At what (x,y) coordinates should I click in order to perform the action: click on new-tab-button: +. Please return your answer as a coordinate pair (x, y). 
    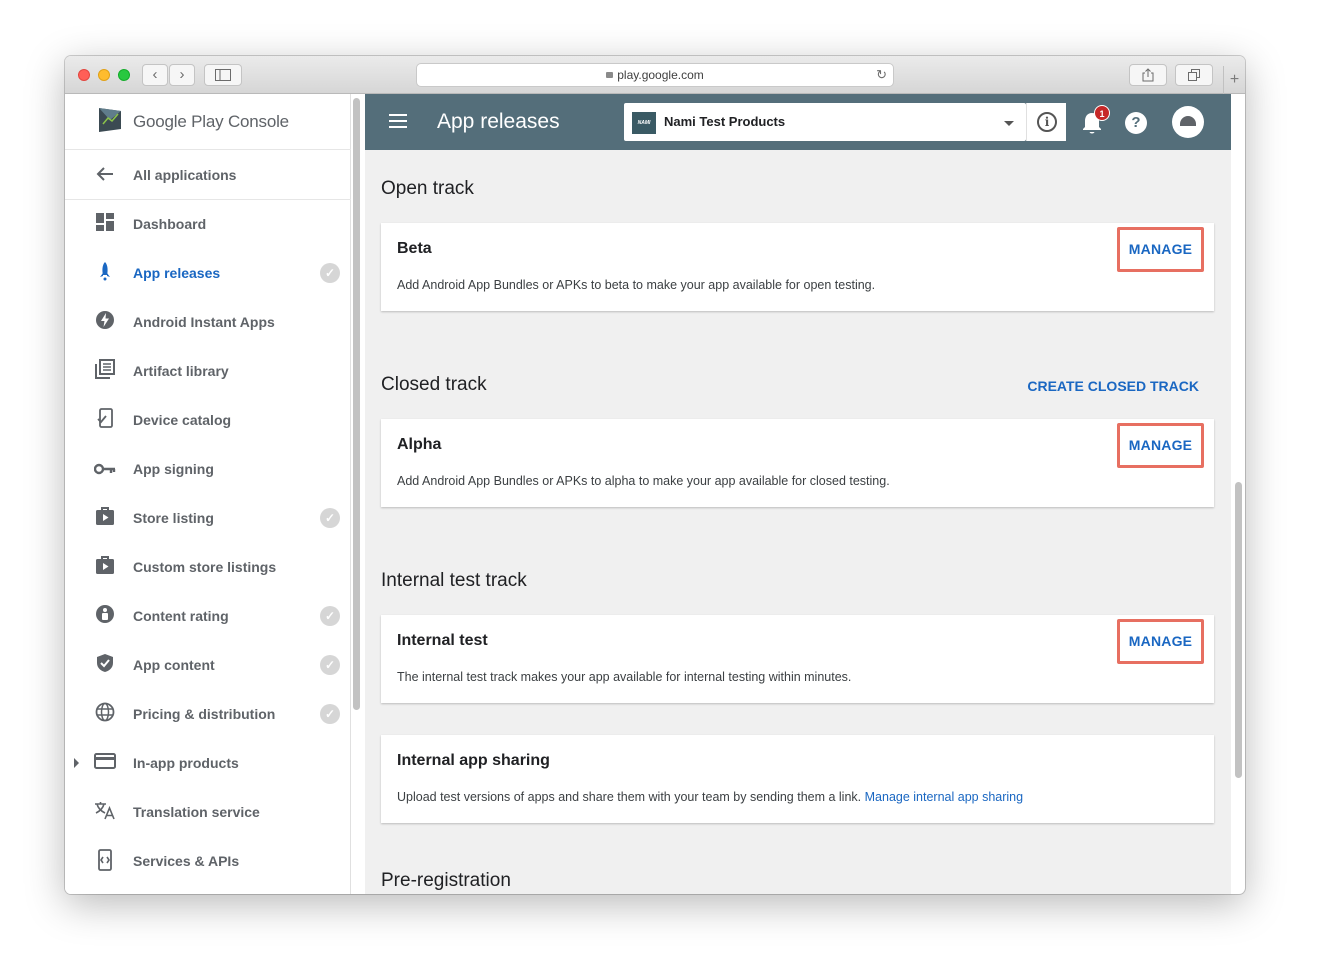
    Looking at the image, I should click on (1234, 80).